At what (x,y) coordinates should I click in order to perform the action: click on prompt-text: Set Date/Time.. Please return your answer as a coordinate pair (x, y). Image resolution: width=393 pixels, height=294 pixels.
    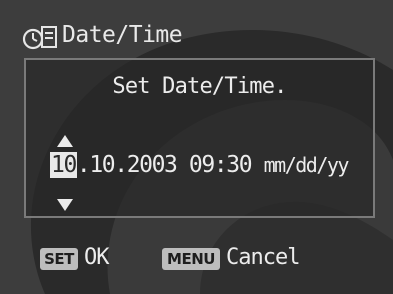
    Looking at the image, I should click on (199, 86).